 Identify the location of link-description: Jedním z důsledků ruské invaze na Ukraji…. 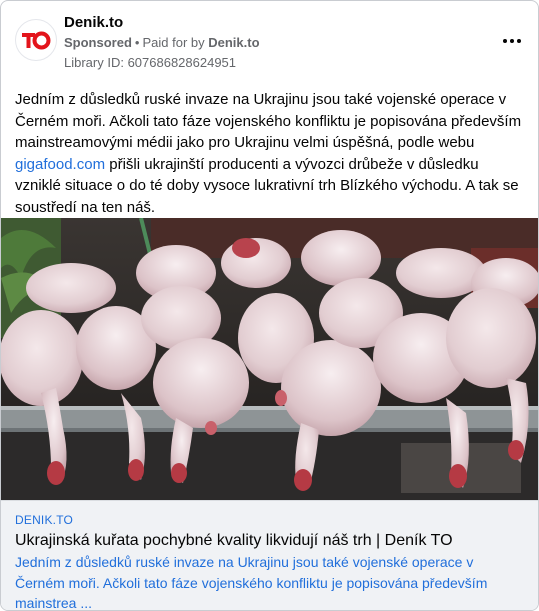
(270, 581).